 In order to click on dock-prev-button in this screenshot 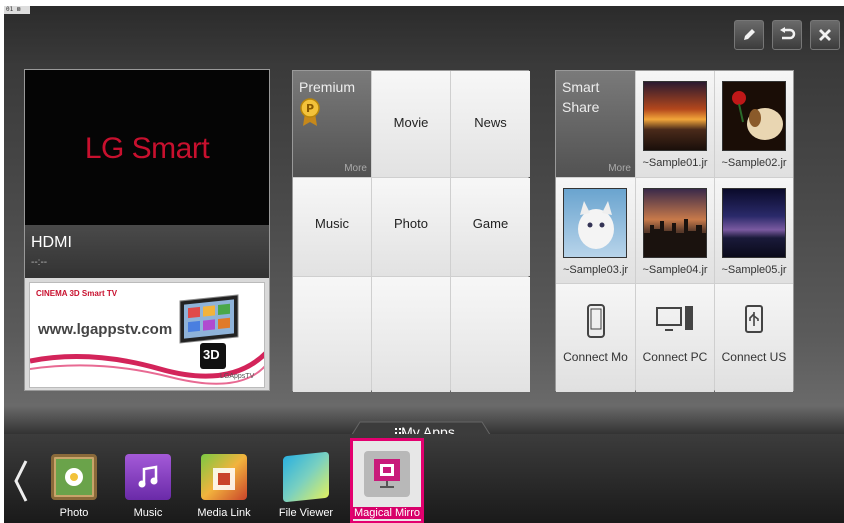, I will do `click(21, 481)`.